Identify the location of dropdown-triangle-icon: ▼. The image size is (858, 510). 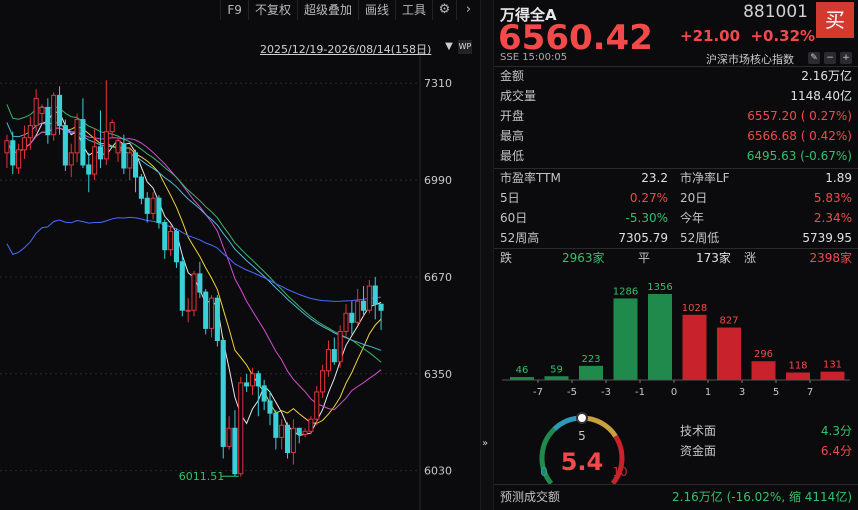
(449, 47).